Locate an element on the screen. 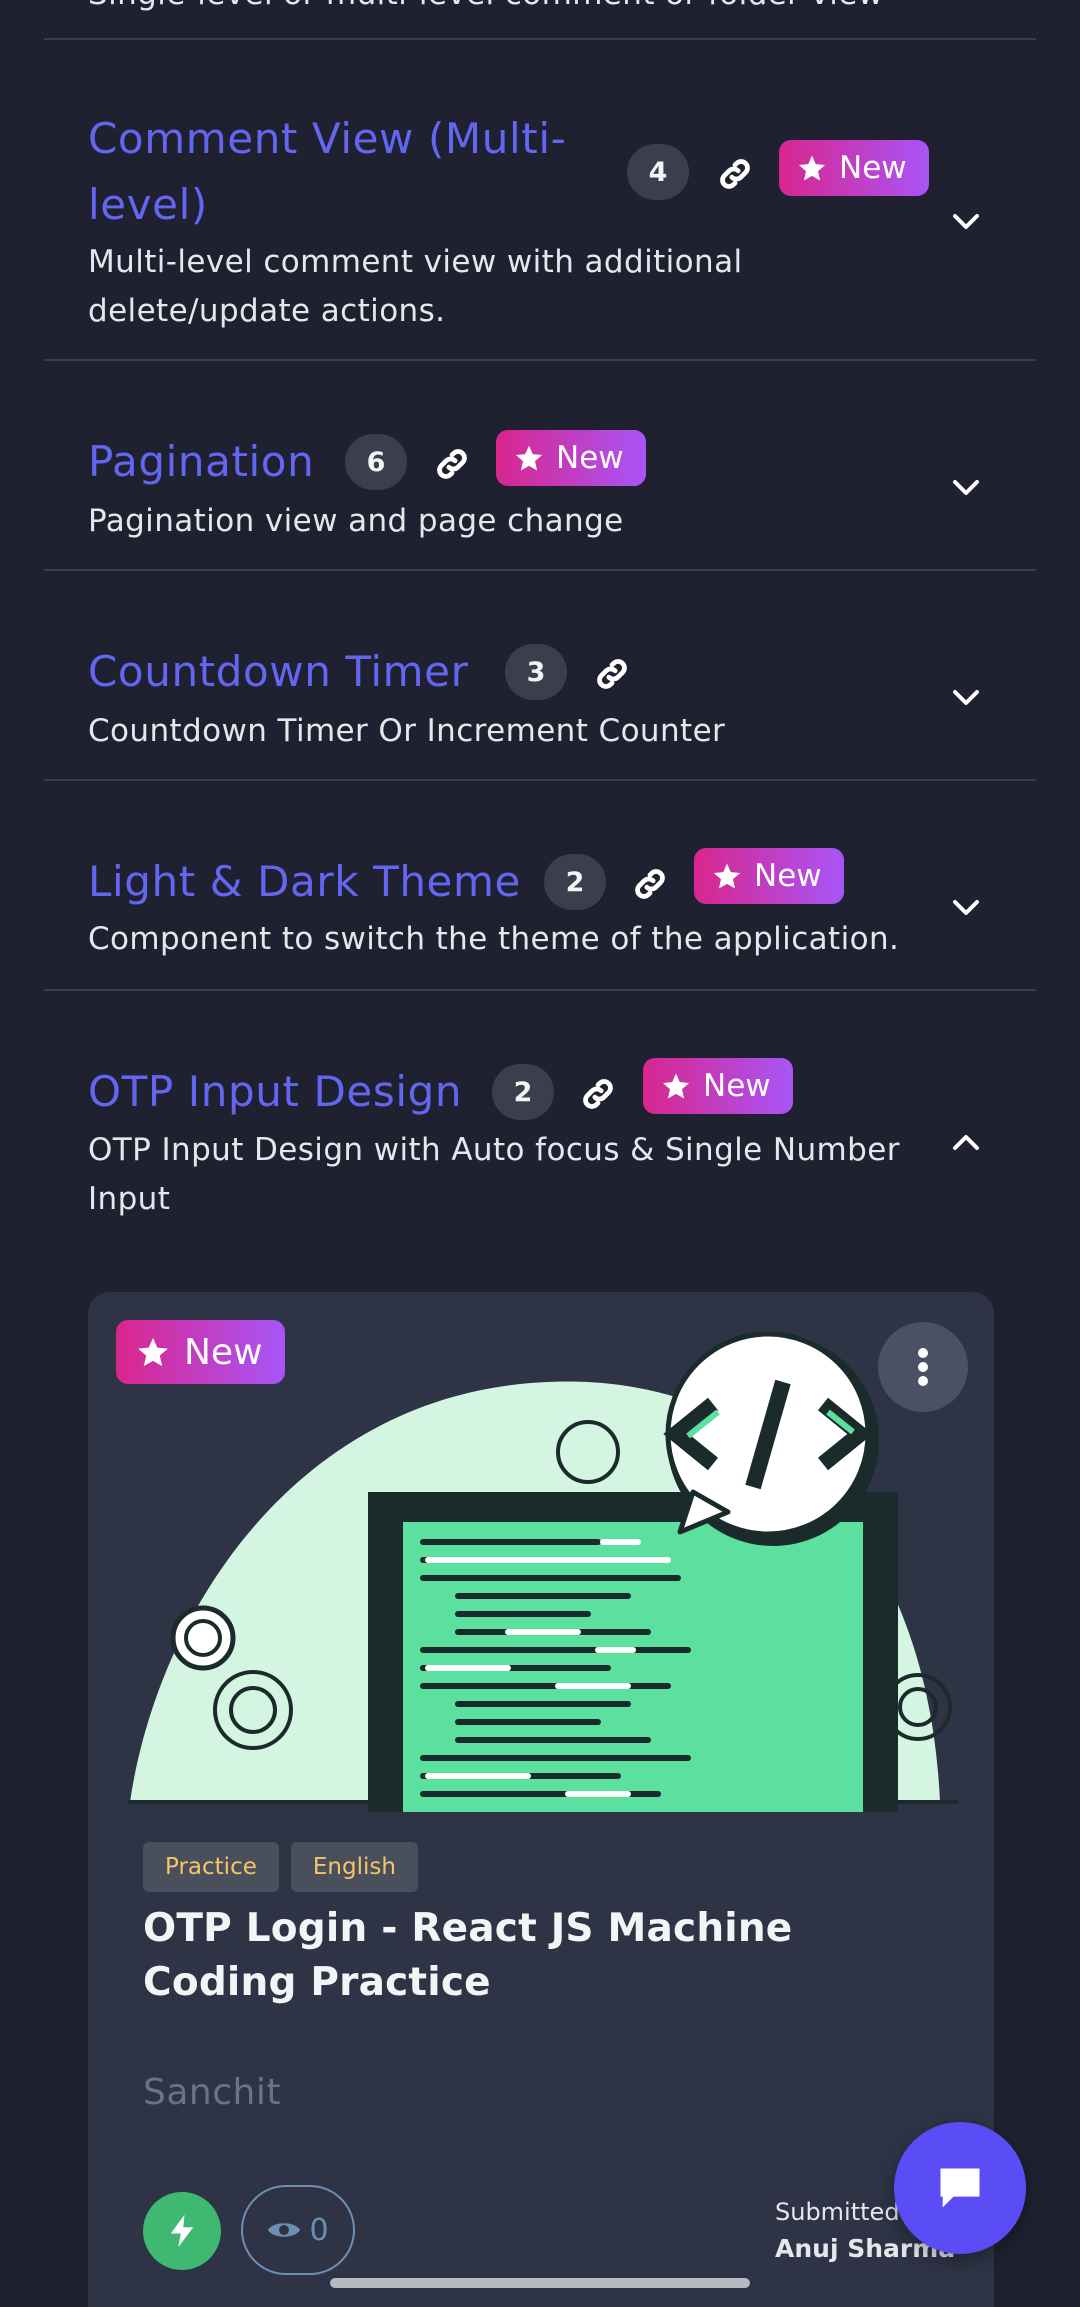 The width and height of the screenshot is (1080, 2307). accordion-title: Pagination is located at coordinates (201, 462).